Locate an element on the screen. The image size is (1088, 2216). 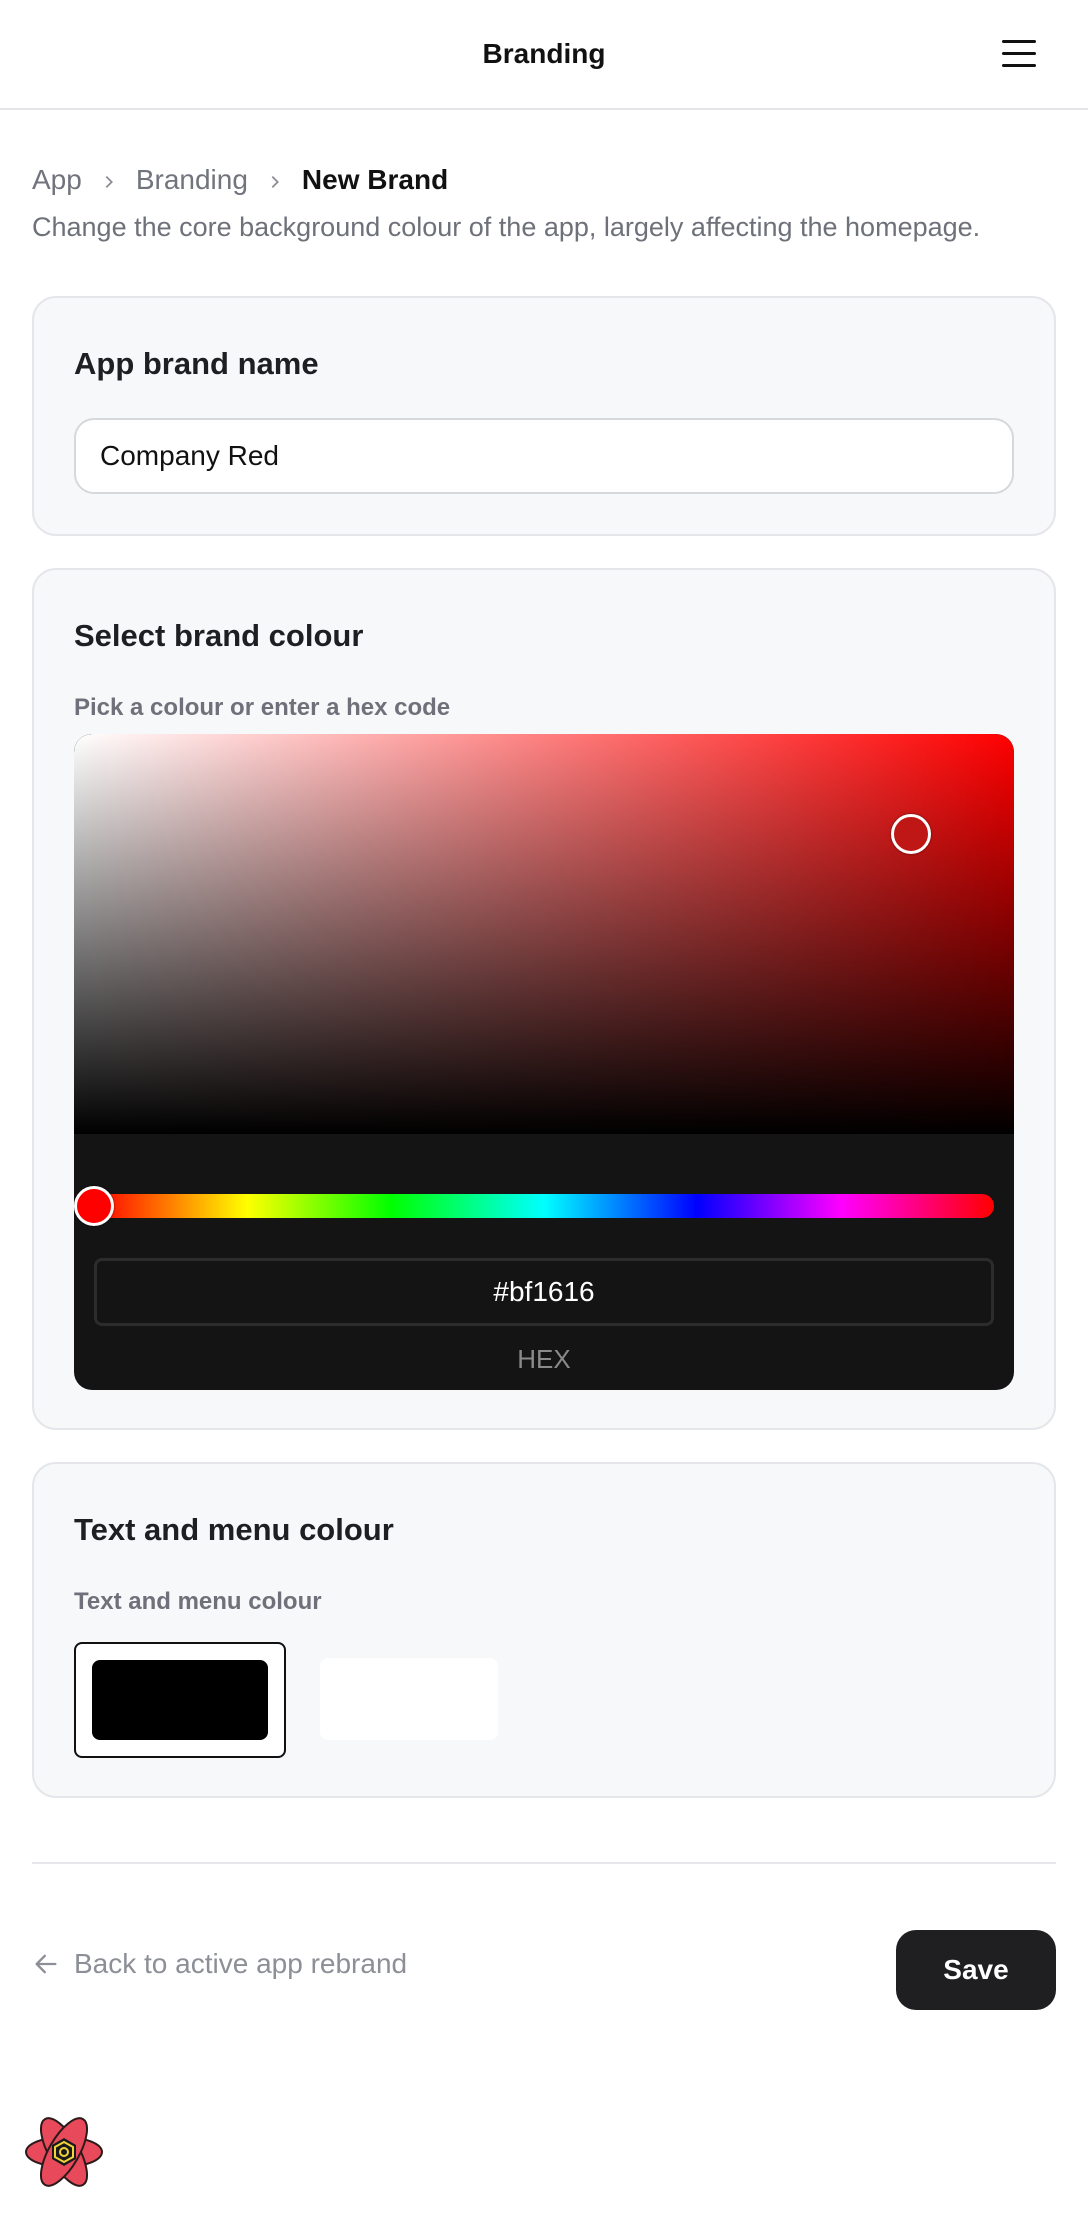
text-menu-colour-heading: Text and menu colour is located at coordinates (234, 1529).